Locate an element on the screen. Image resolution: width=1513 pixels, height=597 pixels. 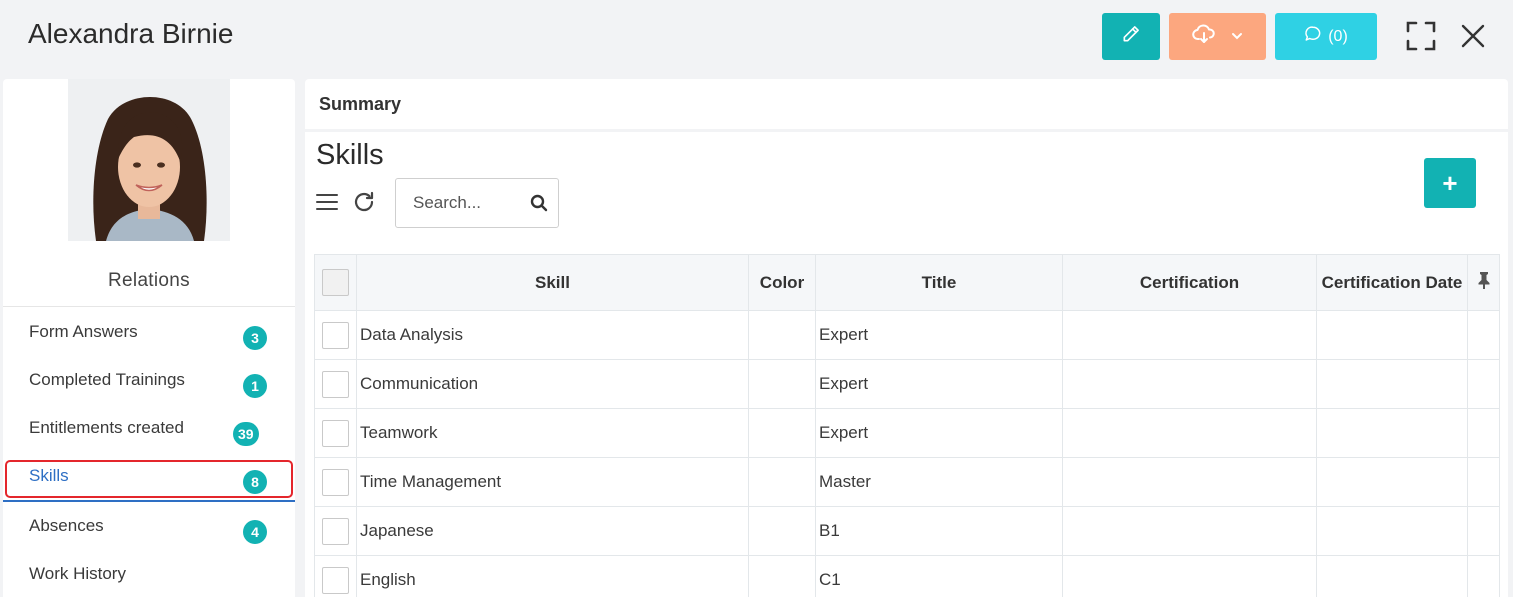
relation-item-form-answers: Form Answers 3 is located at coordinates (149, 340).